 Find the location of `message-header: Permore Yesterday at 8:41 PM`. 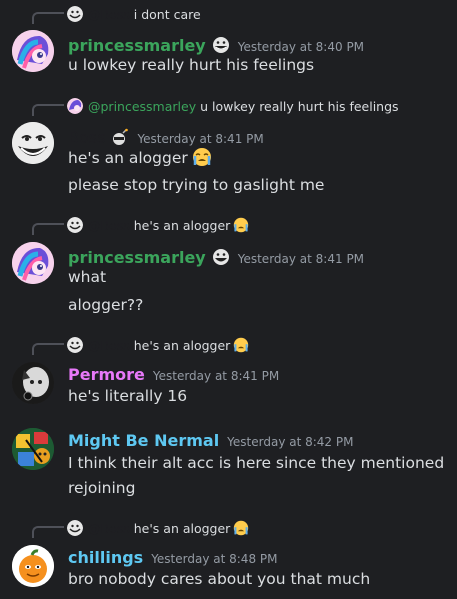

message-header: Permore Yesterday at 8:41 PM is located at coordinates (173, 374).